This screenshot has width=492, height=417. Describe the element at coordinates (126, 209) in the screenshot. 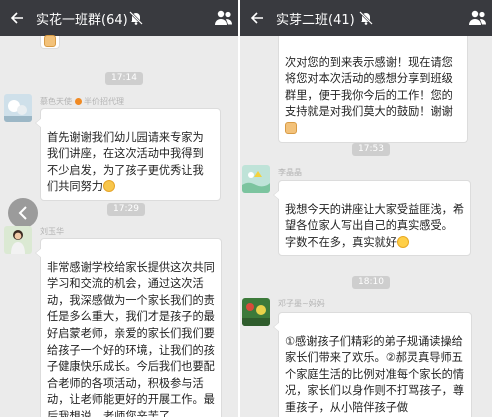

I see `timestamp-chip: 17:29` at that location.